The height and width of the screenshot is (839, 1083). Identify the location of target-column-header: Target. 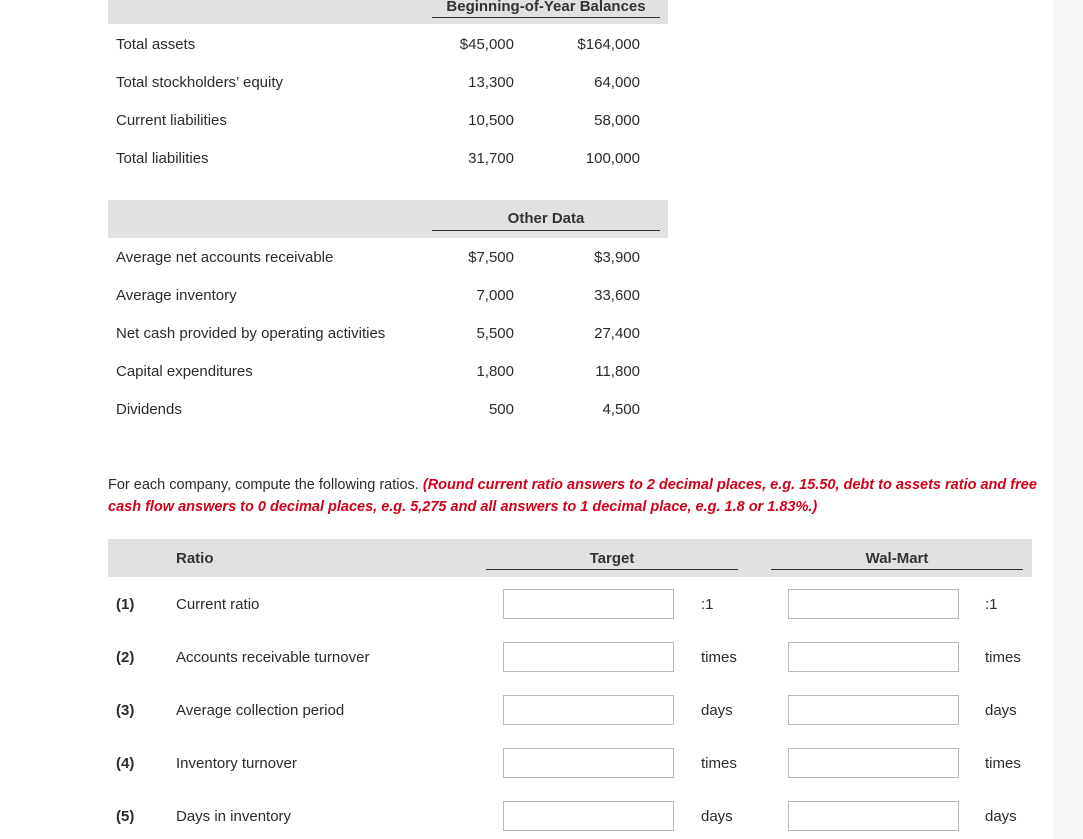
(612, 558).